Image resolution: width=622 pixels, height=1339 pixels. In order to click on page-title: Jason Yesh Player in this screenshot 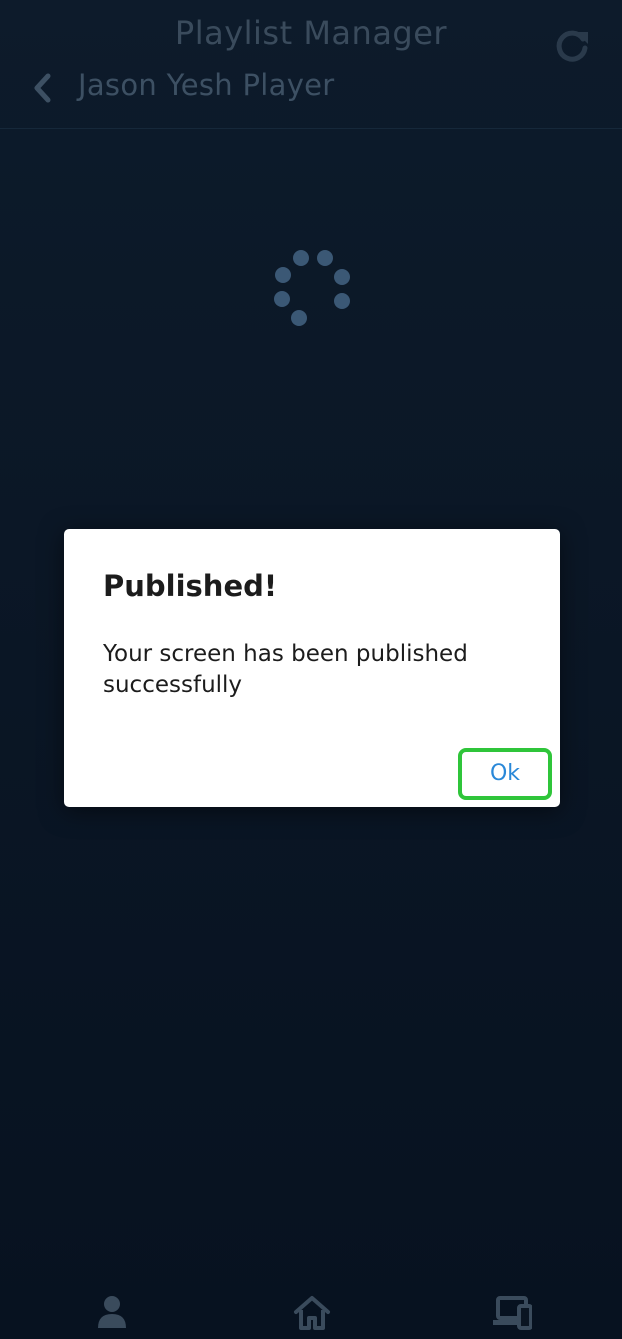, I will do `click(206, 85)`.